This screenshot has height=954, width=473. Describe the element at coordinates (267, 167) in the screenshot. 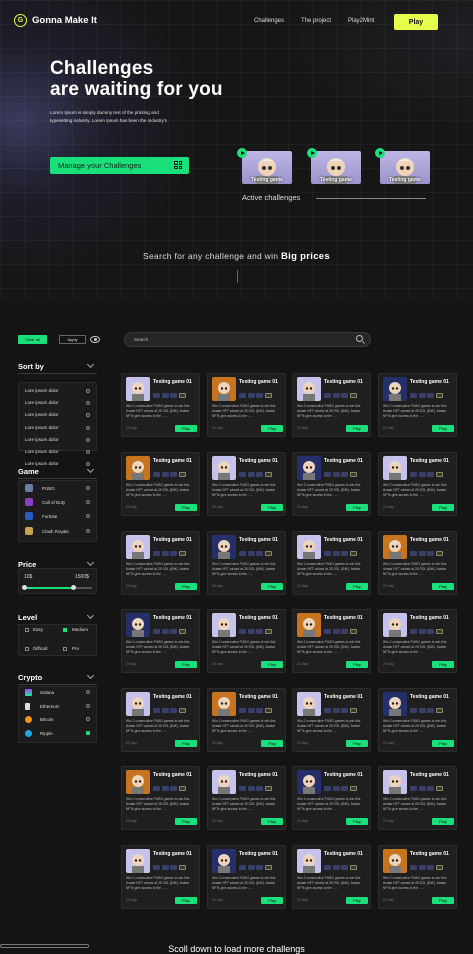

I see `active-challenge-thumb-1: Testing game` at that location.